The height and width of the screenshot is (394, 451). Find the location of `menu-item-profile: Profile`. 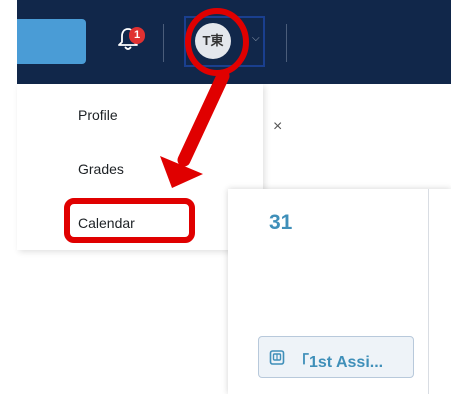

menu-item-profile: Profile is located at coordinates (98, 115).